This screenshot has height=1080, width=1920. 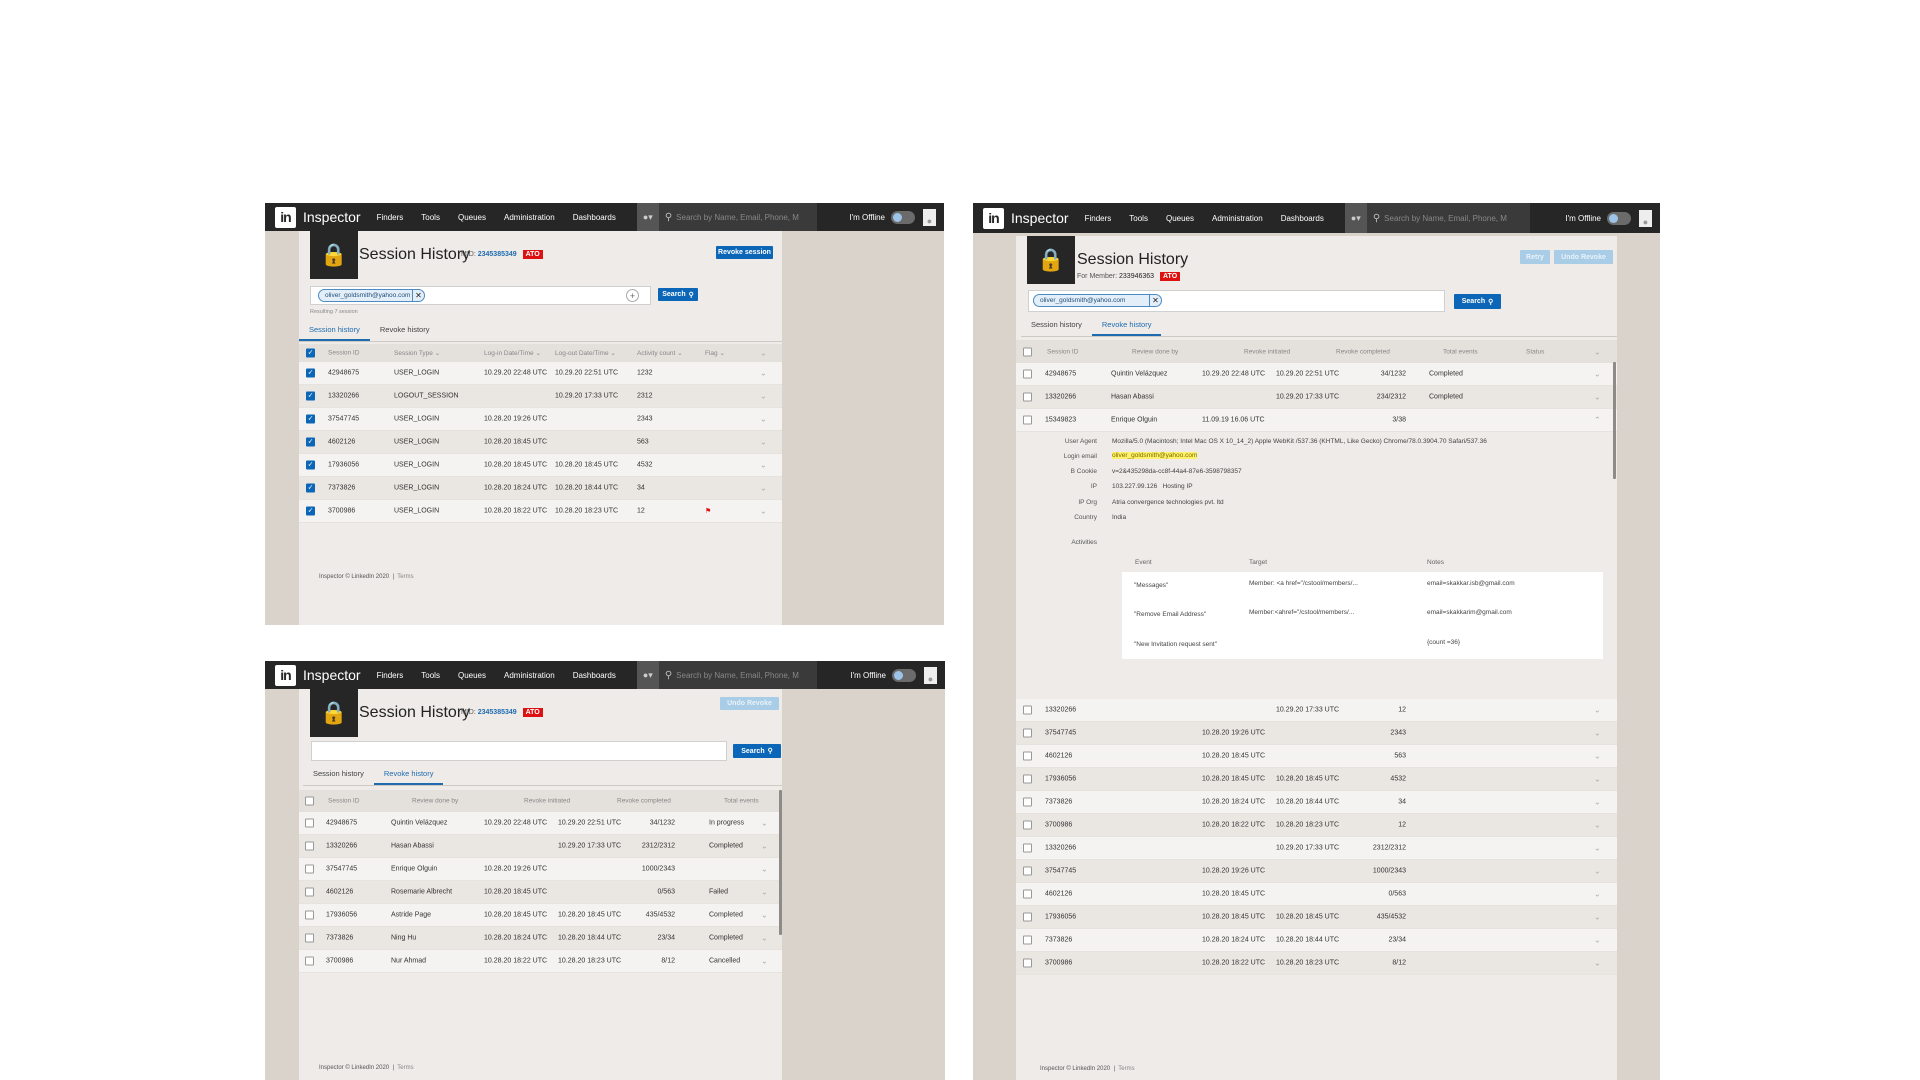 I want to click on search-input, so click(x=519, y=751).